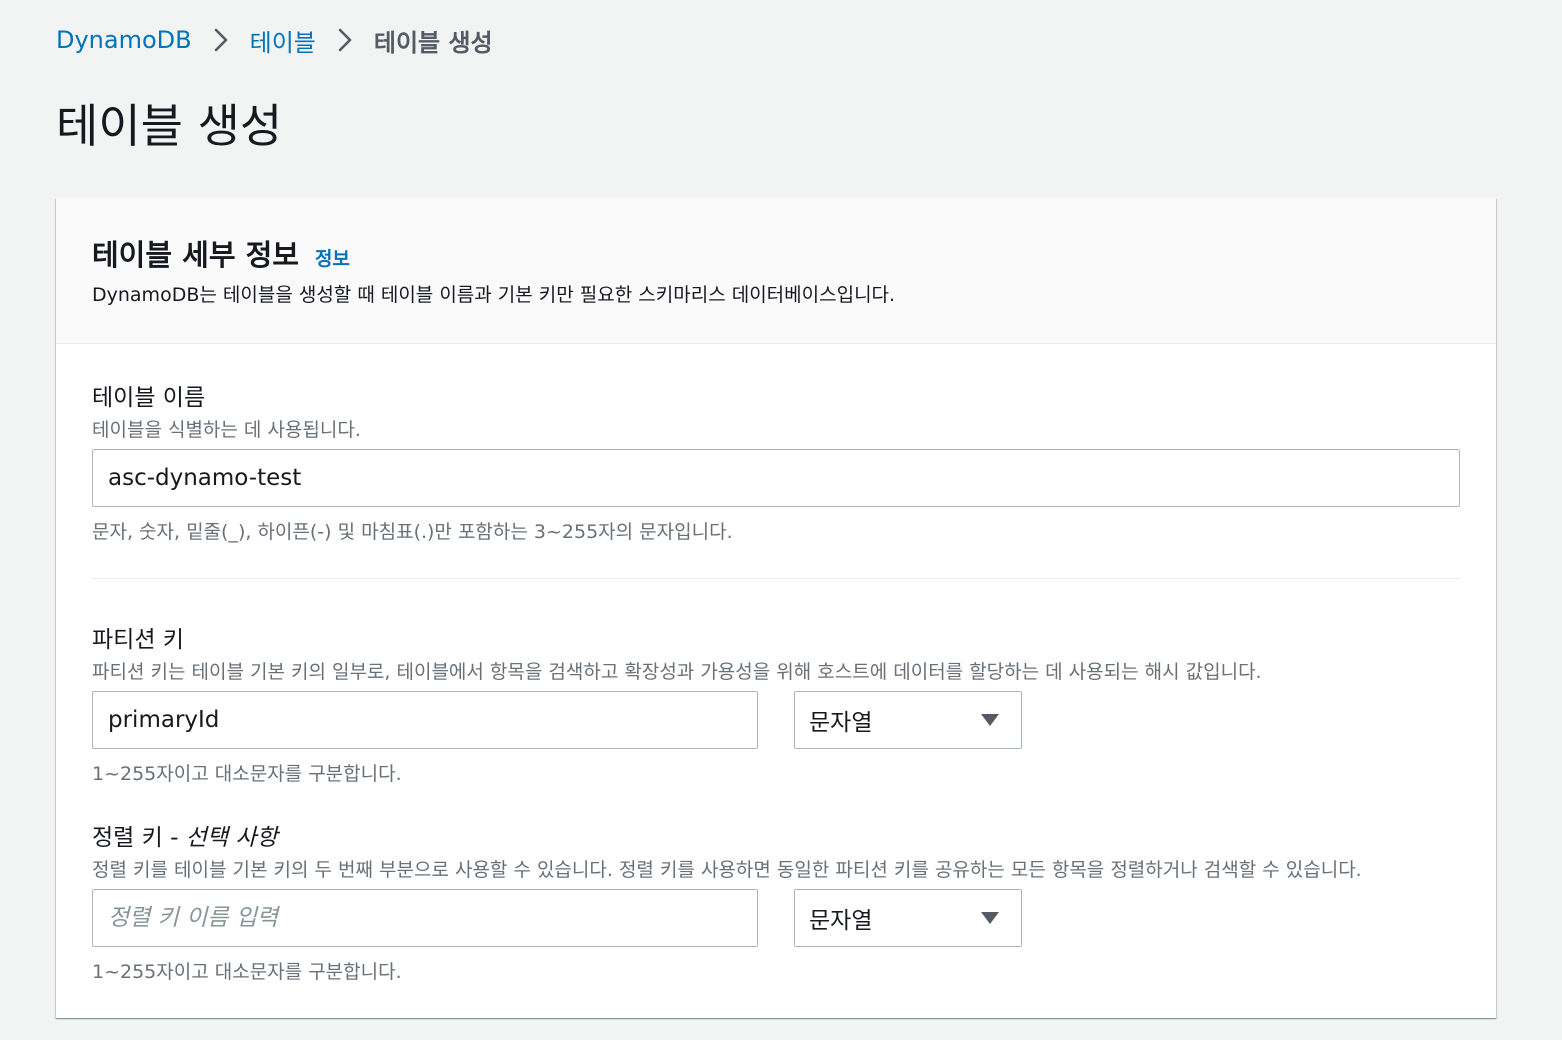  I want to click on info-link: 정보, so click(332, 257).